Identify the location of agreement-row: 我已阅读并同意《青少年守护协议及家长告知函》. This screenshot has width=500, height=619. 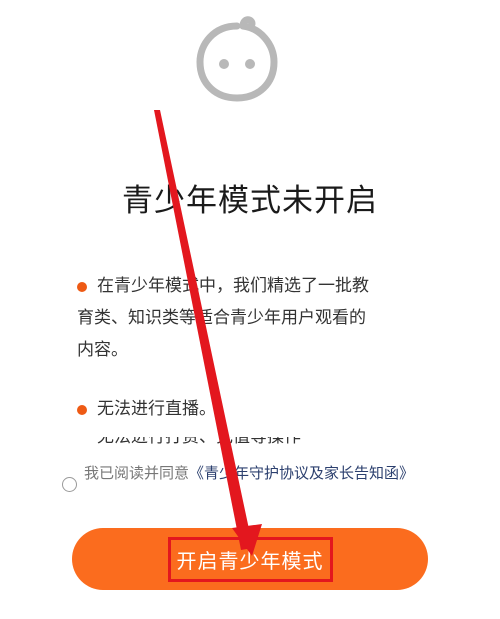
(247, 477).